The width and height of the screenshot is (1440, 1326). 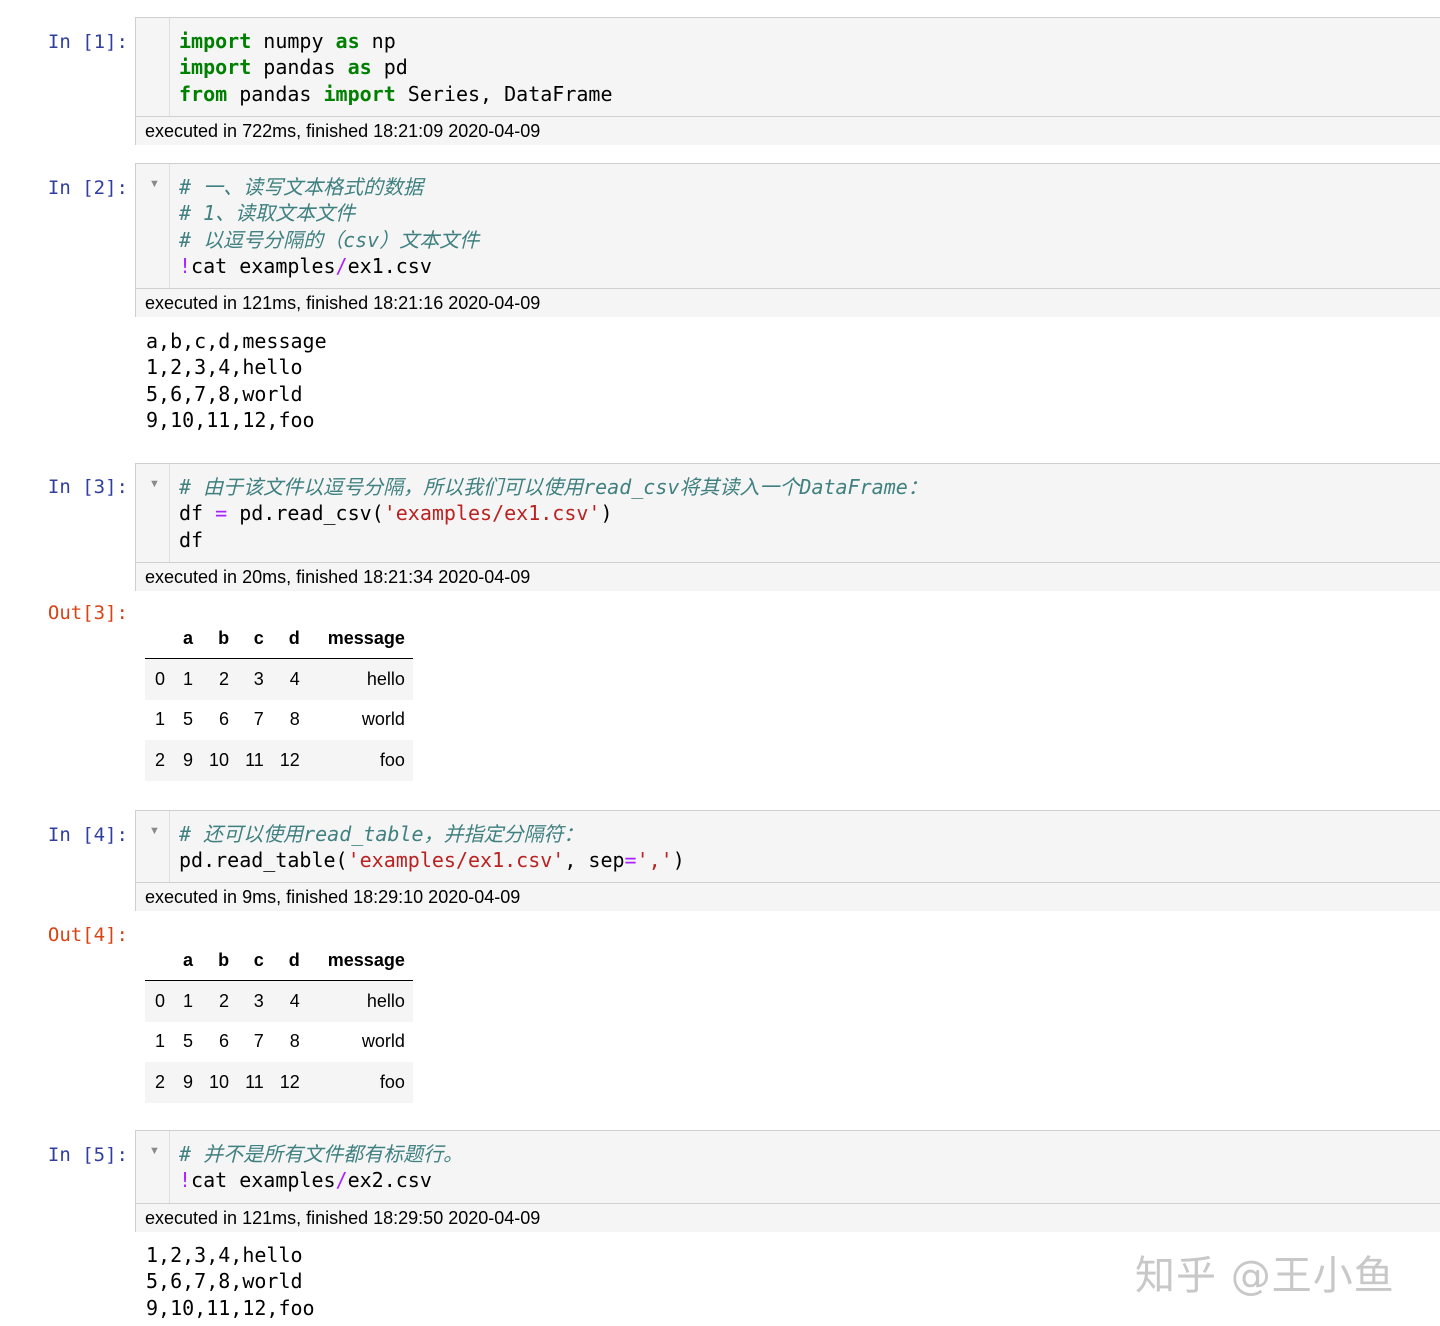 What do you see at coordinates (630, 860) in the screenshot?
I see `operator: =` at bounding box center [630, 860].